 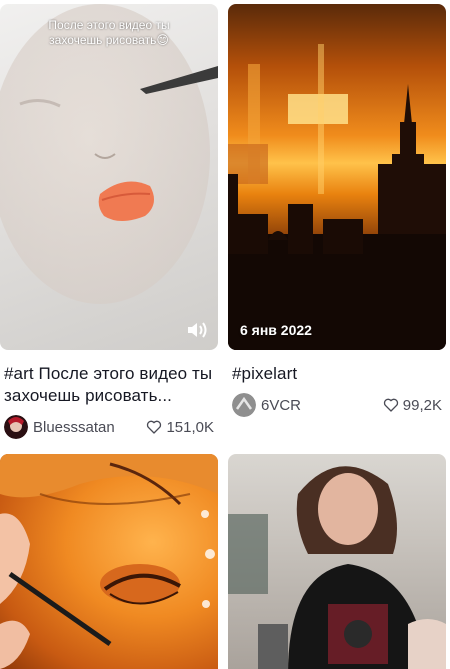 I want to click on author: 6VCR, so click(x=266, y=405).